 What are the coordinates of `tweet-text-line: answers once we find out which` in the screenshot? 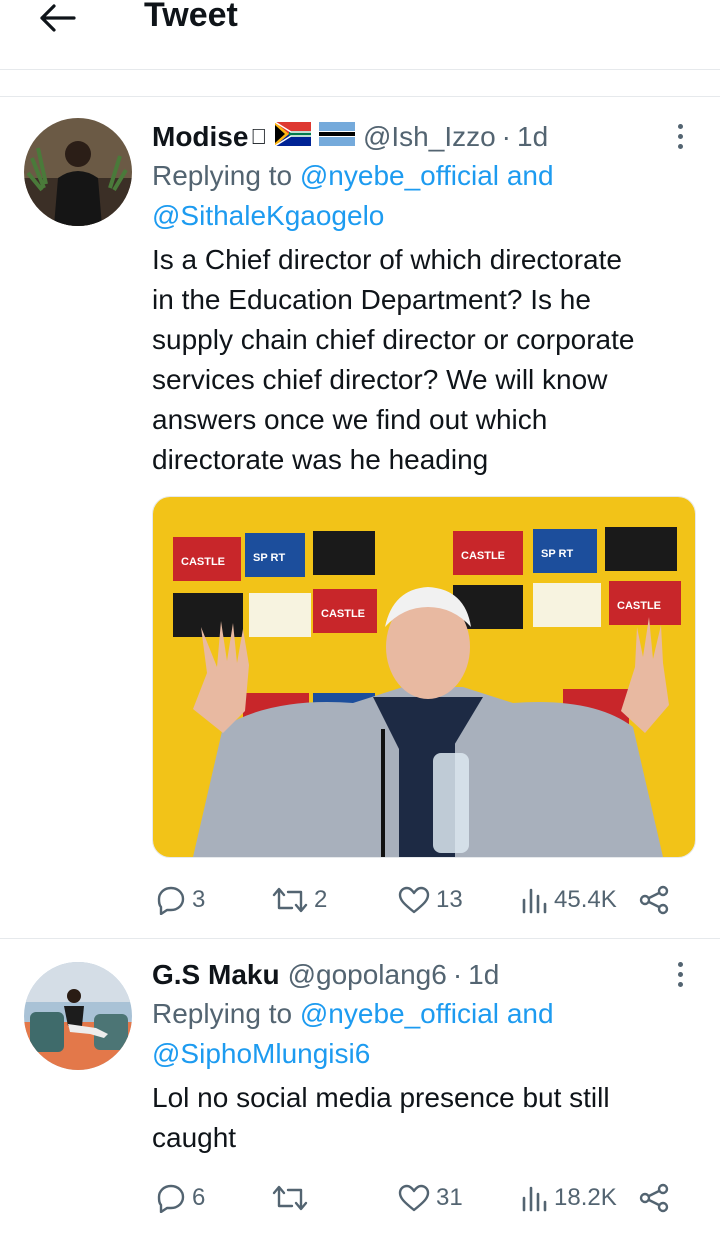 It's located at (350, 419).